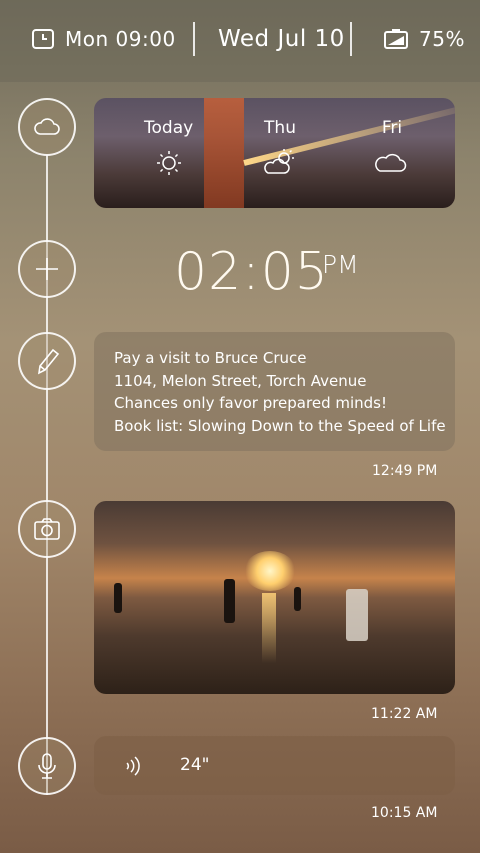 Image resolution: width=480 pixels, height=853 pixels. What do you see at coordinates (168, 148) in the screenshot?
I see `forecast-today: Today` at bounding box center [168, 148].